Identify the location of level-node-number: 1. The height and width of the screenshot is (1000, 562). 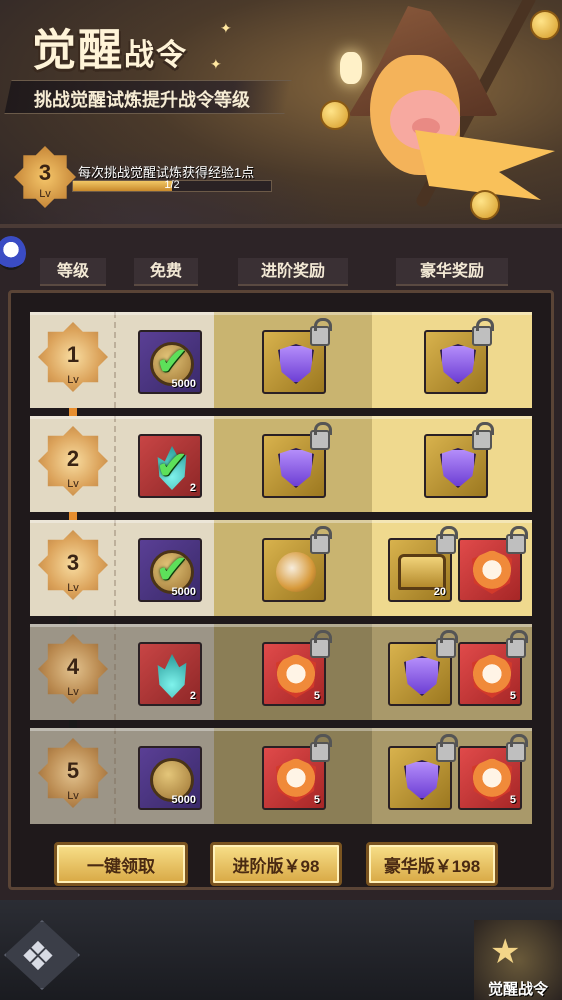
(73, 354).